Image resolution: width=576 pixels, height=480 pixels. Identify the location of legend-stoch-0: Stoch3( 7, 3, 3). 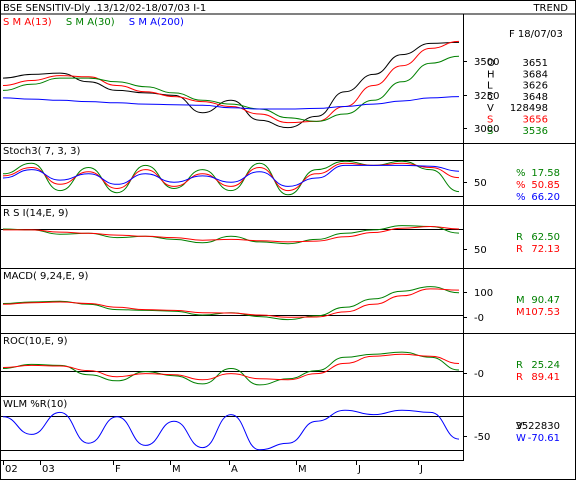
(41, 151).